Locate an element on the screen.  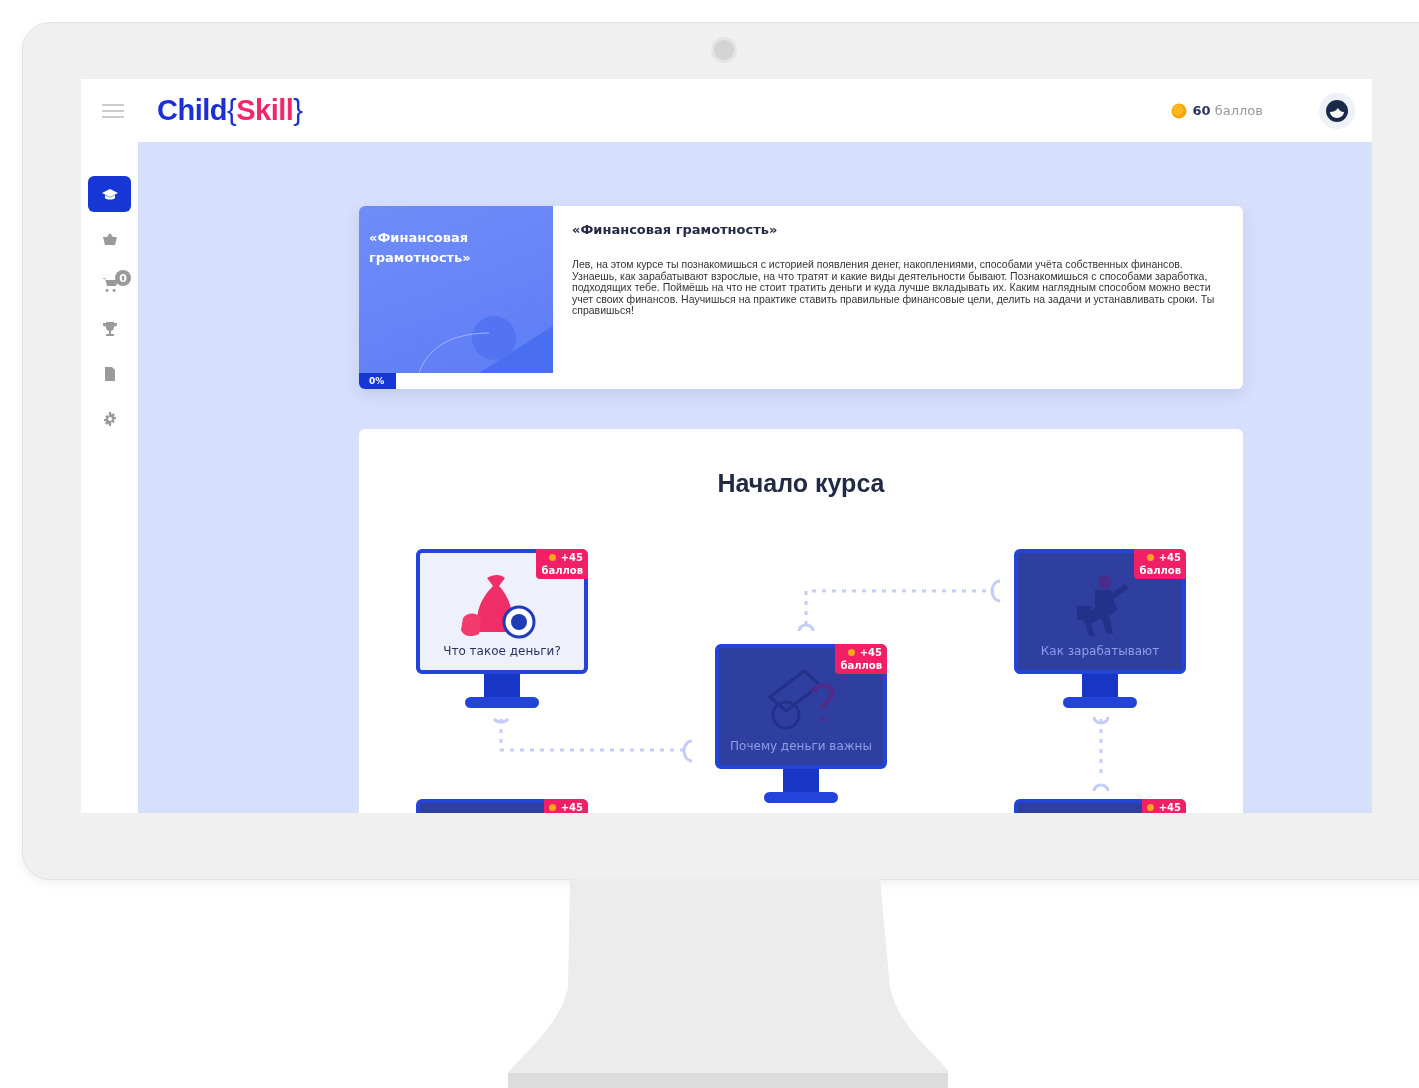
progress-label: 0% is located at coordinates (376, 381).